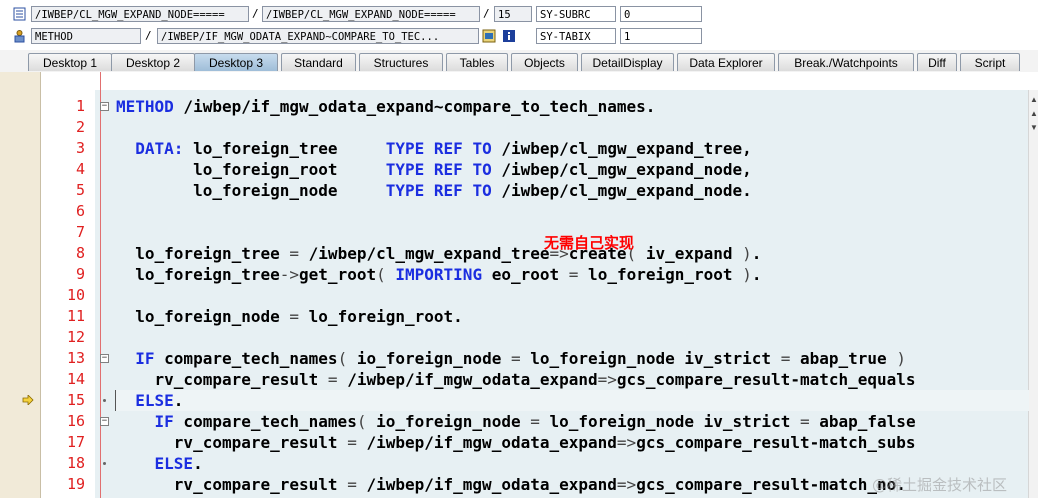  Describe the element at coordinates (80, 127) in the screenshot. I see `line-number: 2` at that location.